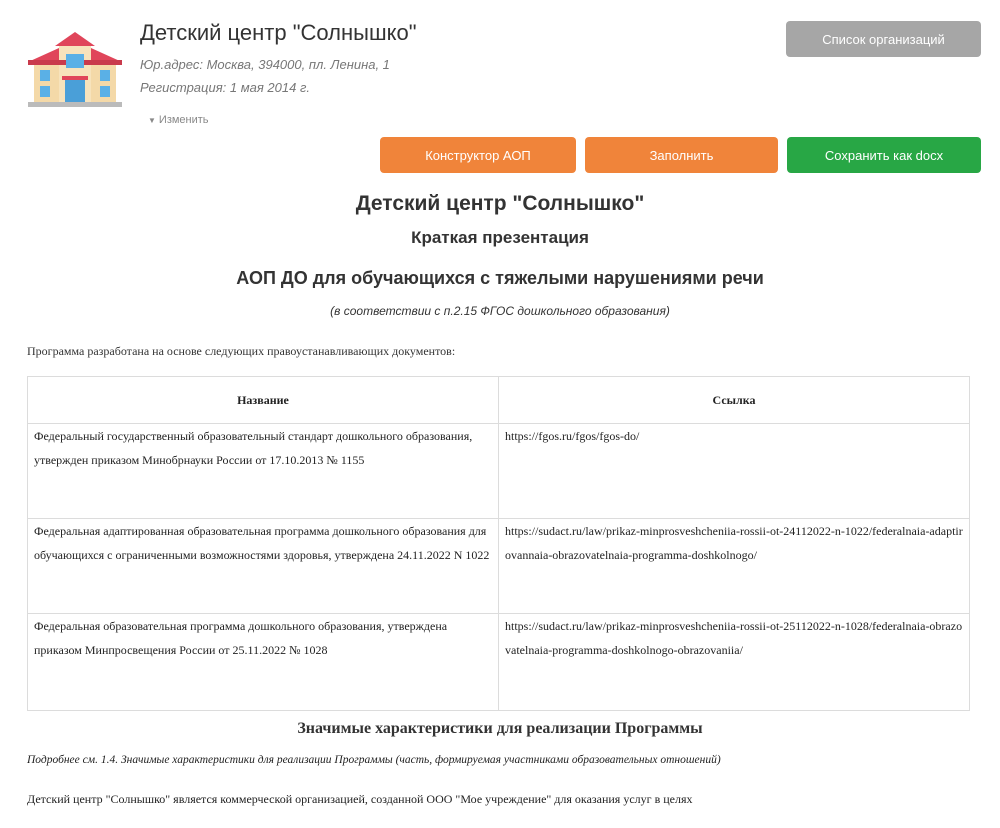 The width and height of the screenshot is (1000, 828). What do you see at coordinates (500, 203) in the screenshot?
I see `document-title: Детский центр "Солнышко"` at bounding box center [500, 203].